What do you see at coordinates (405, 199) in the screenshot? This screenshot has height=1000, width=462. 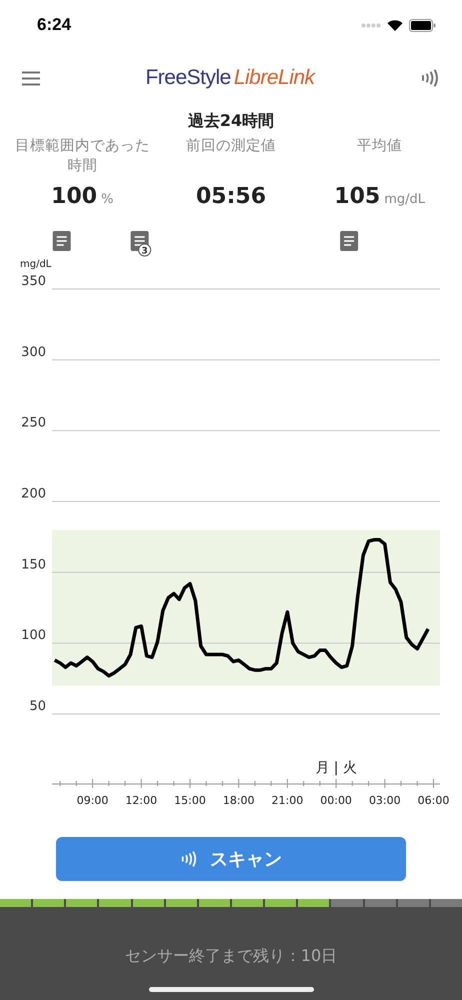 I see `stat-unit: mg/dL` at bounding box center [405, 199].